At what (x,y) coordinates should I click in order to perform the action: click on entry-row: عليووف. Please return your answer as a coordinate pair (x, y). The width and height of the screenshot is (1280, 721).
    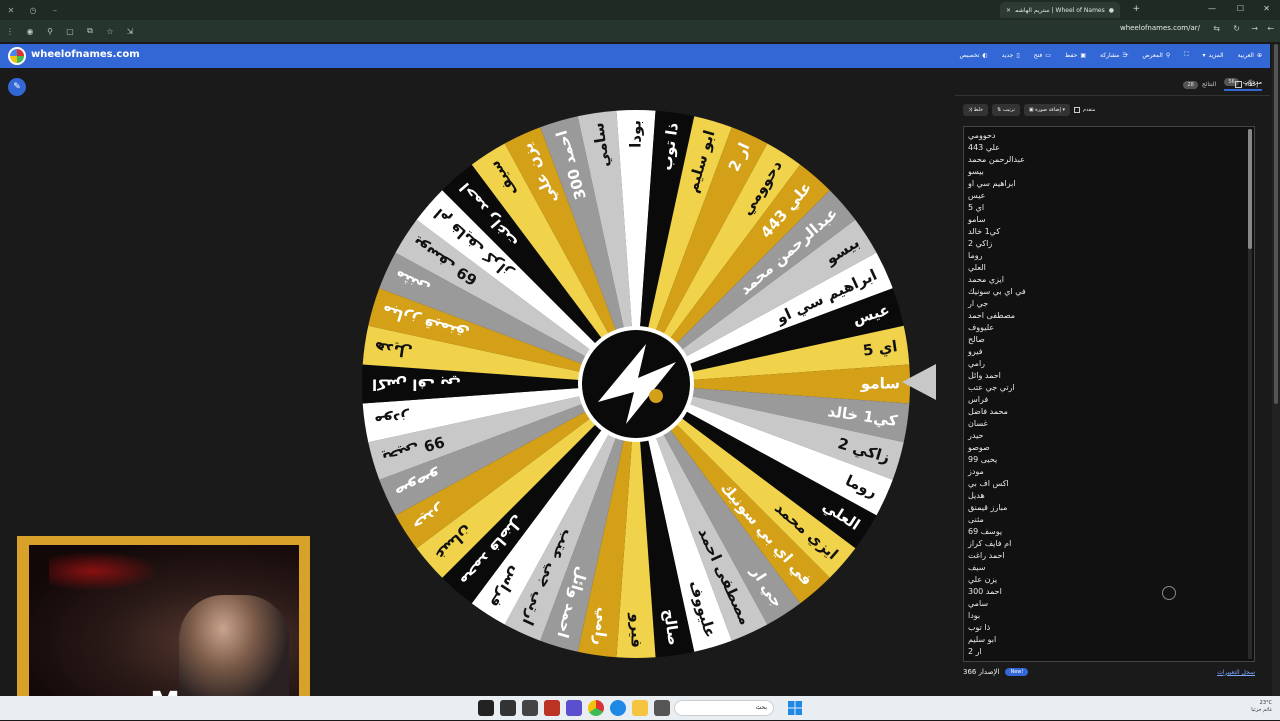
    Looking at the image, I should click on (1109, 328).